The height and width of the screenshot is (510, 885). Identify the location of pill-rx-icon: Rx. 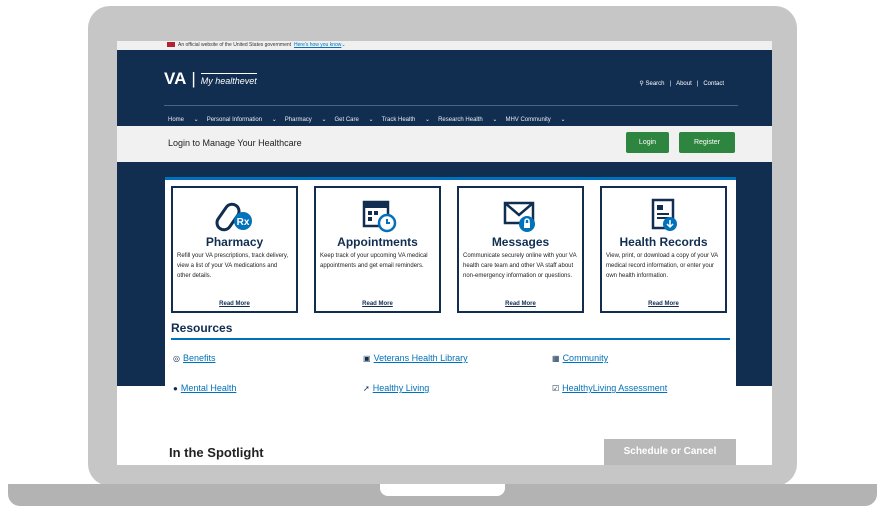
(233, 217).